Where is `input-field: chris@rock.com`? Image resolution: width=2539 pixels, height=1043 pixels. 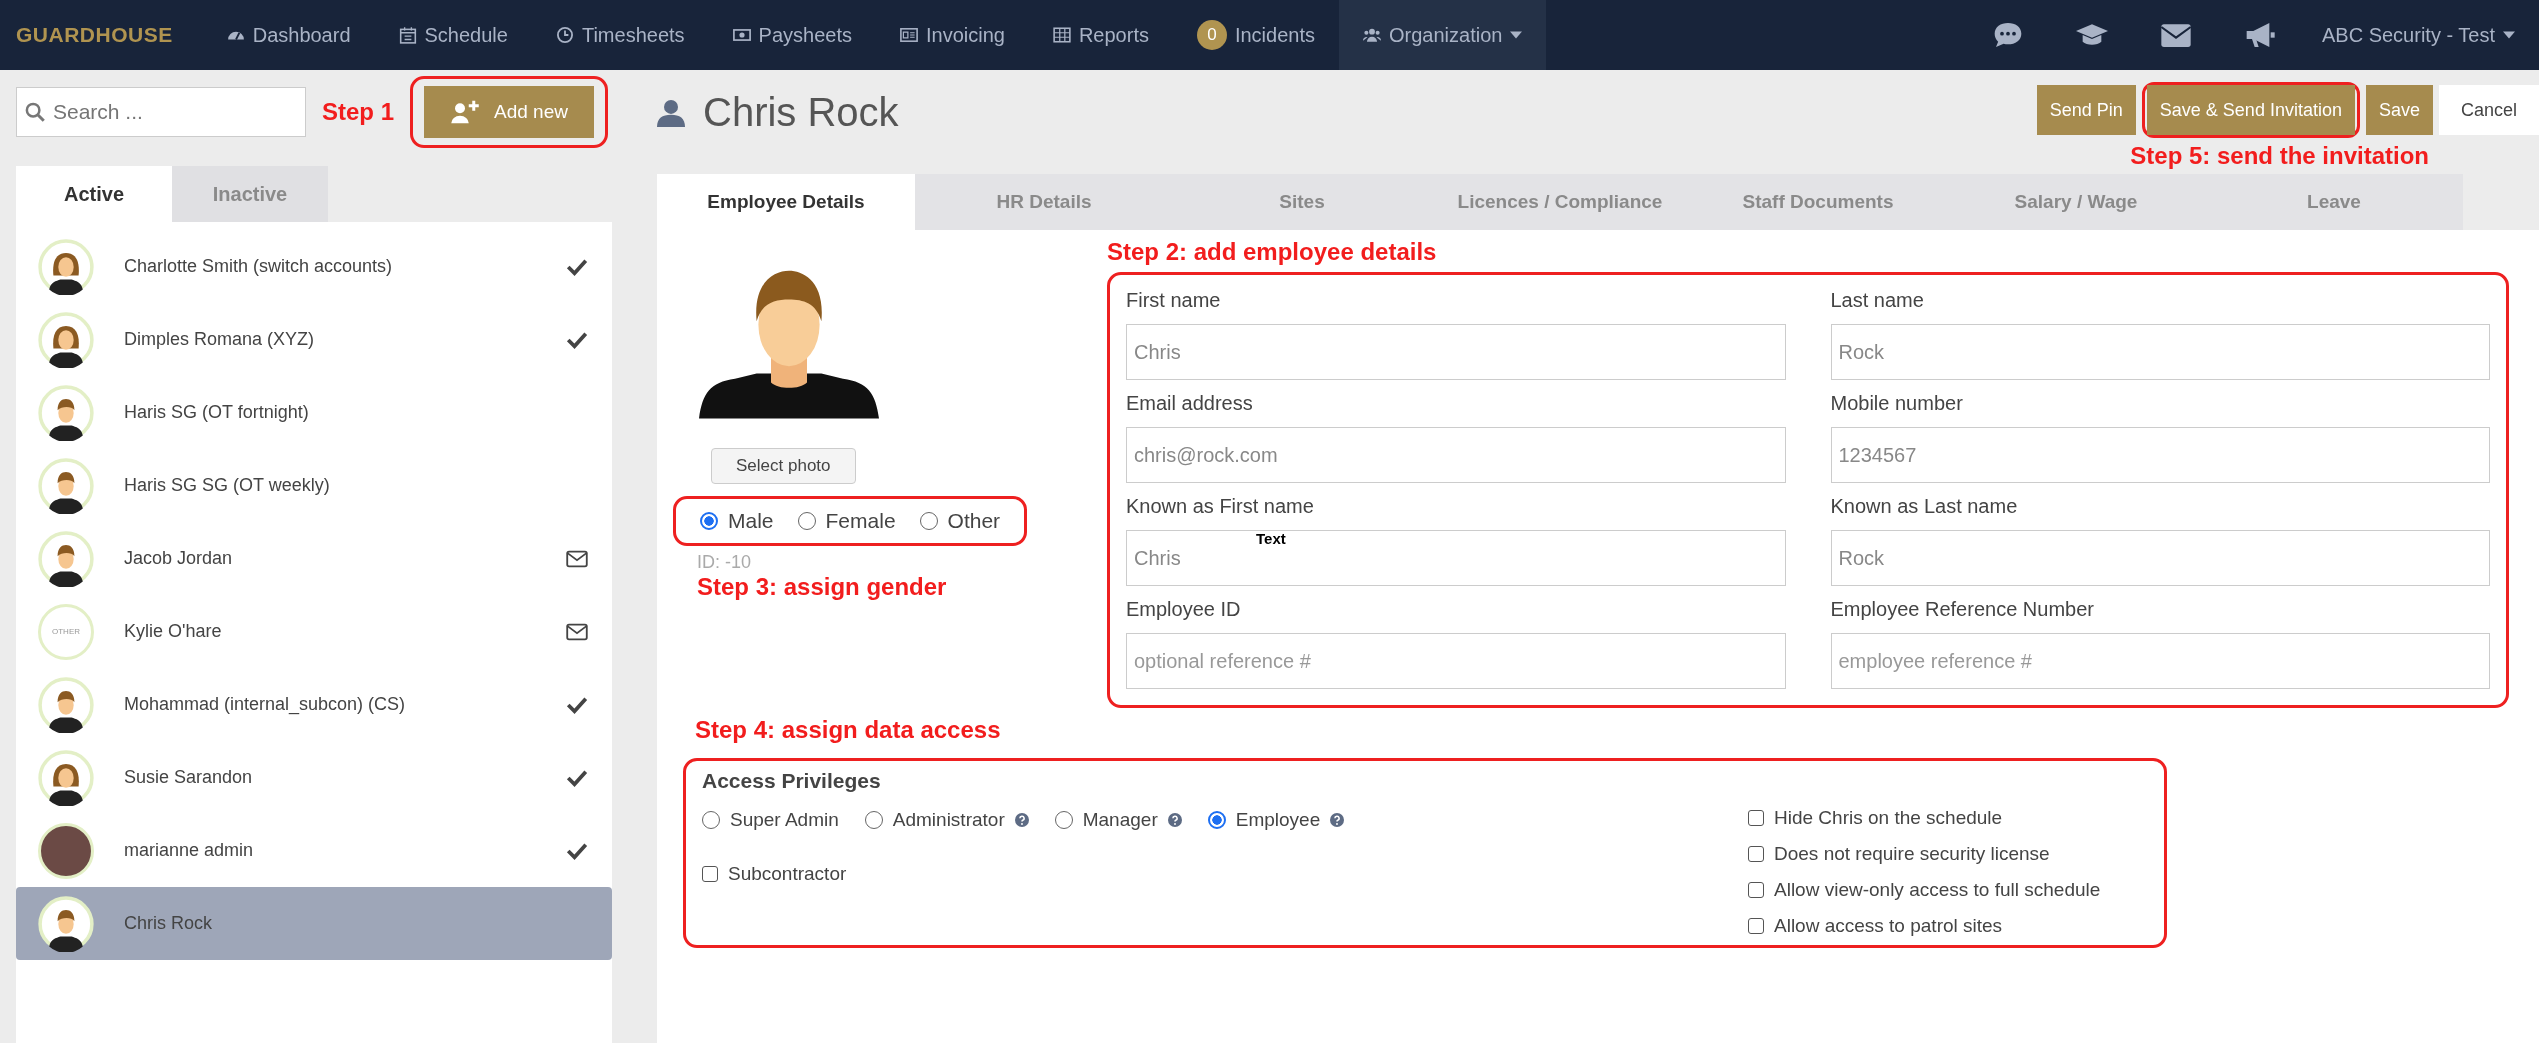 input-field: chris@rock.com is located at coordinates (1456, 455).